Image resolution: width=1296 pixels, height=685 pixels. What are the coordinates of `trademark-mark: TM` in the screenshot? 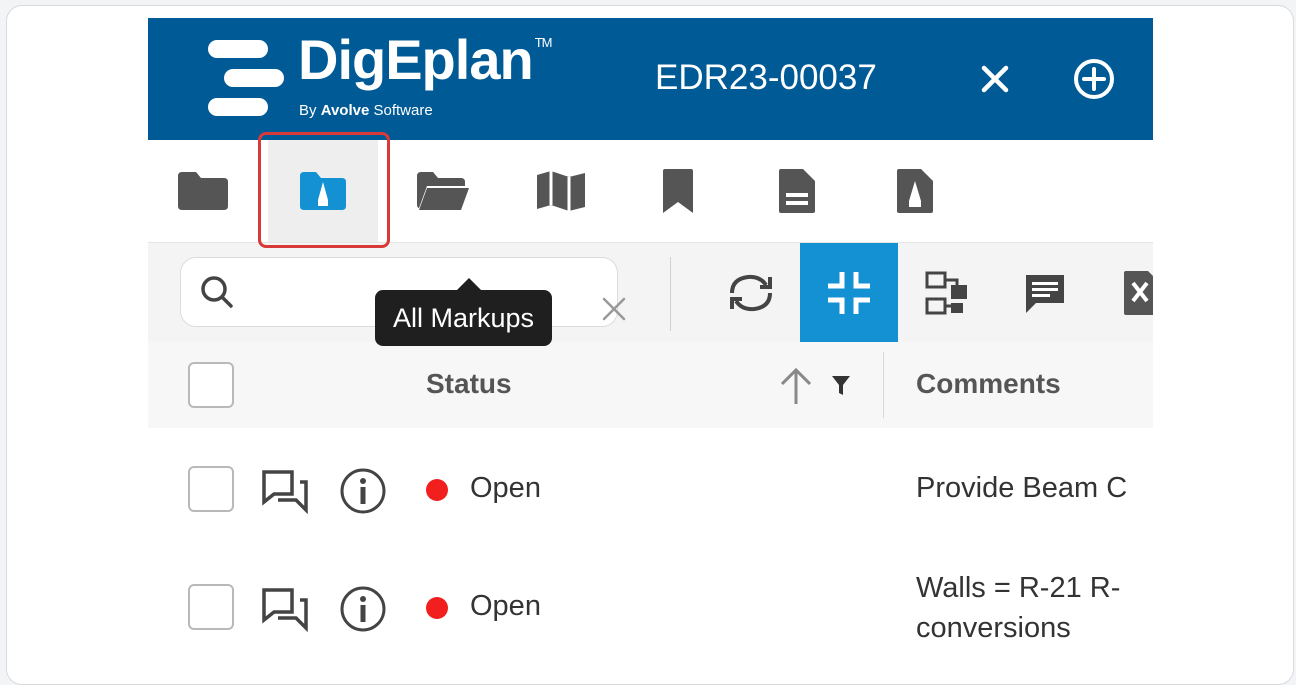 It's located at (543, 42).